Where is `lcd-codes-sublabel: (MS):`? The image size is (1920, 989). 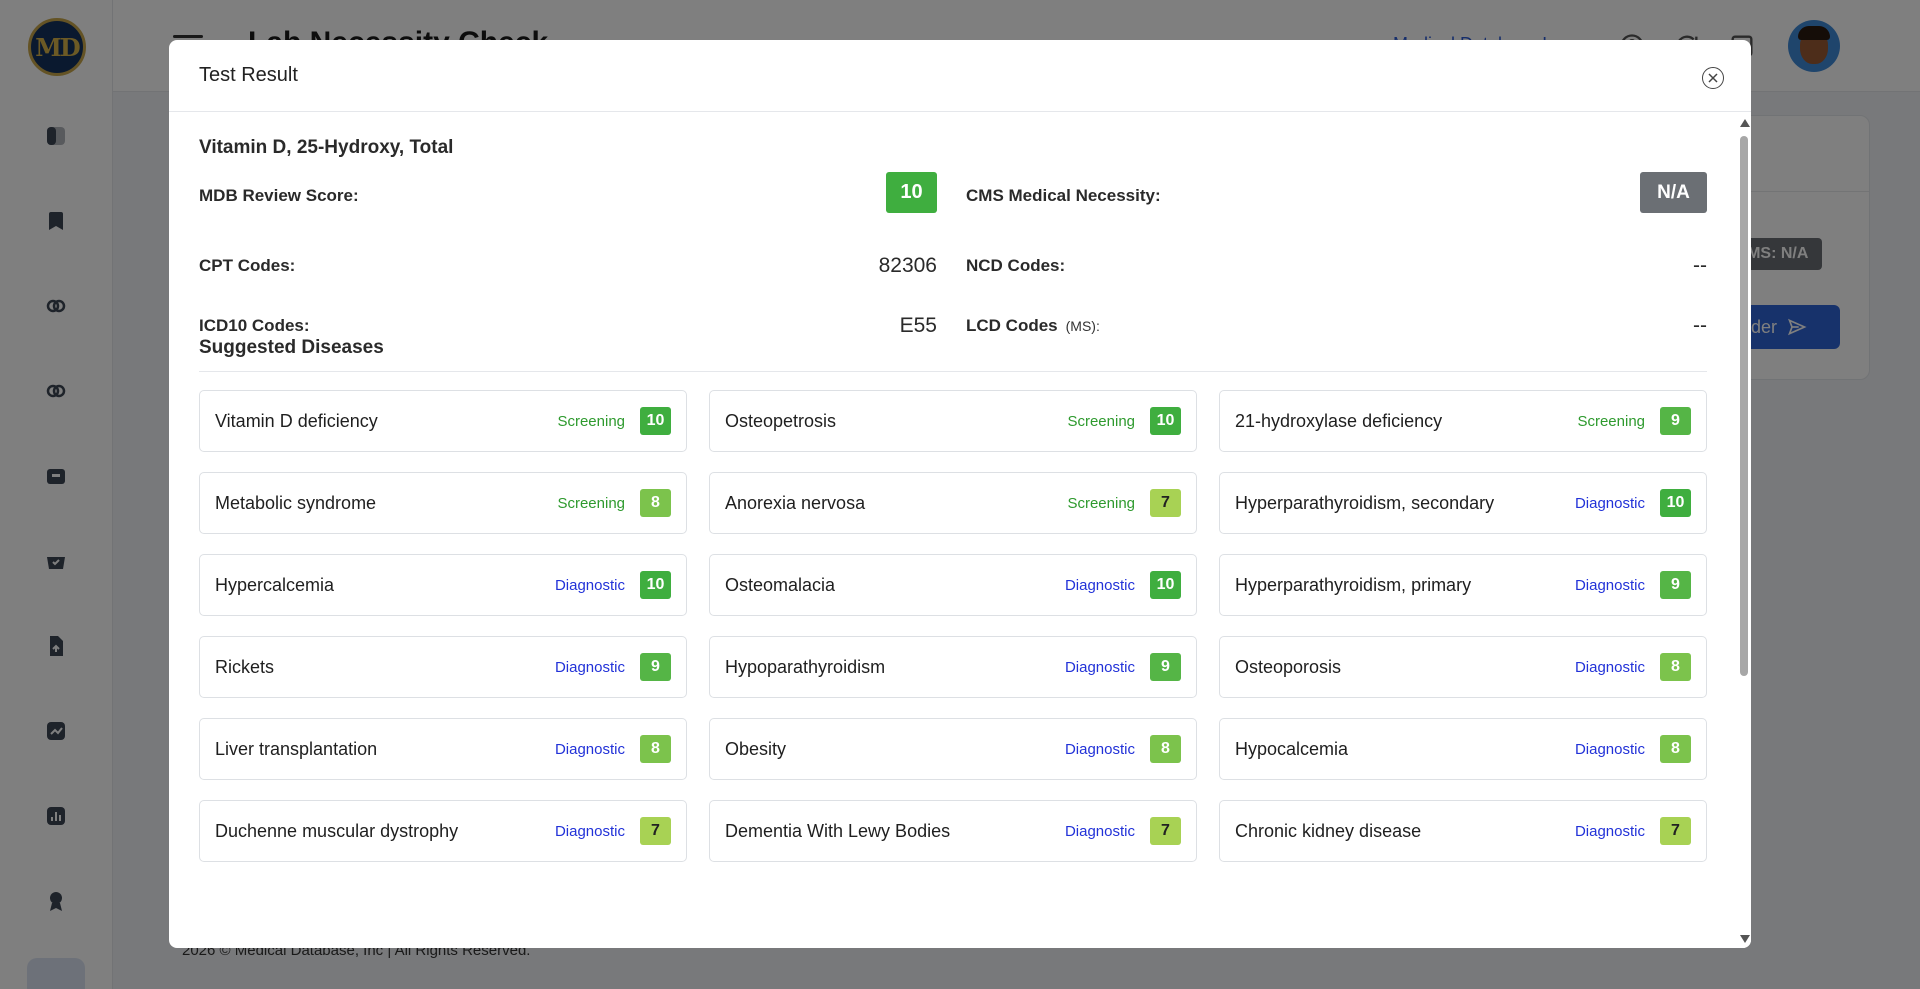
lcd-codes-sublabel: (MS): is located at coordinates (1082, 326).